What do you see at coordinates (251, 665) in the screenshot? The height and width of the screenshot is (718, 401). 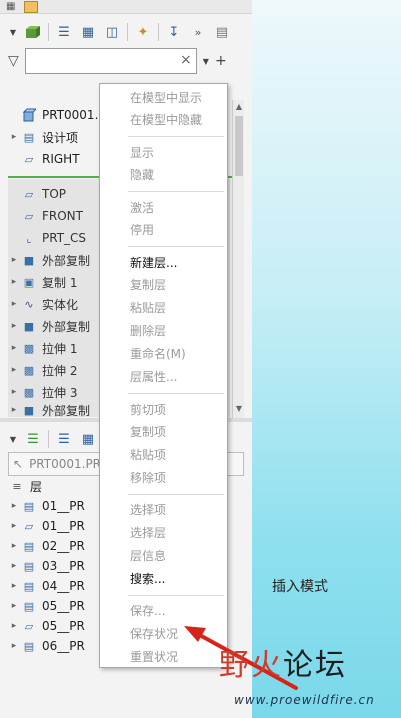 I see `watermark-red-text: 野火` at bounding box center [251, 665].